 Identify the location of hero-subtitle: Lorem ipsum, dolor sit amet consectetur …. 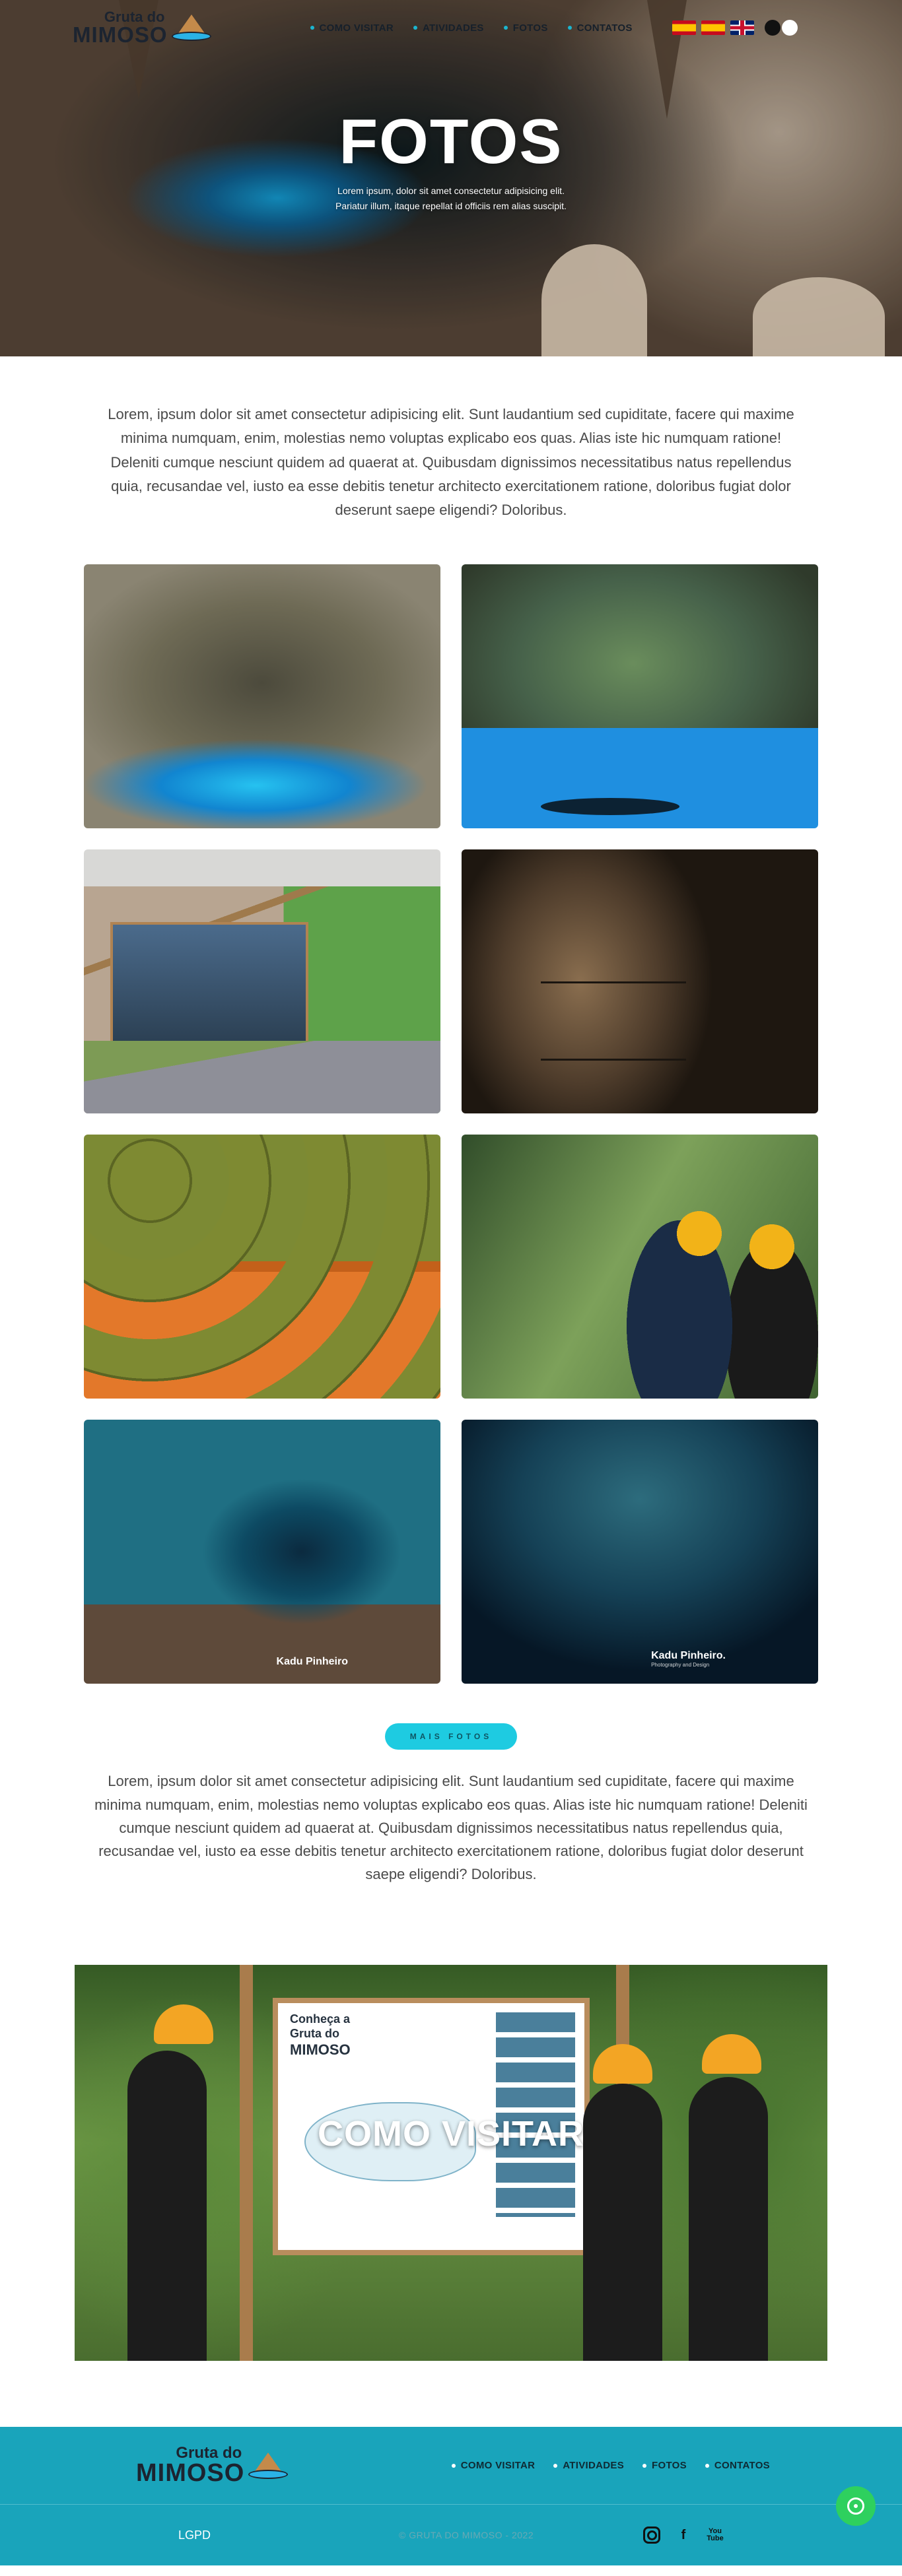
(451, 198).